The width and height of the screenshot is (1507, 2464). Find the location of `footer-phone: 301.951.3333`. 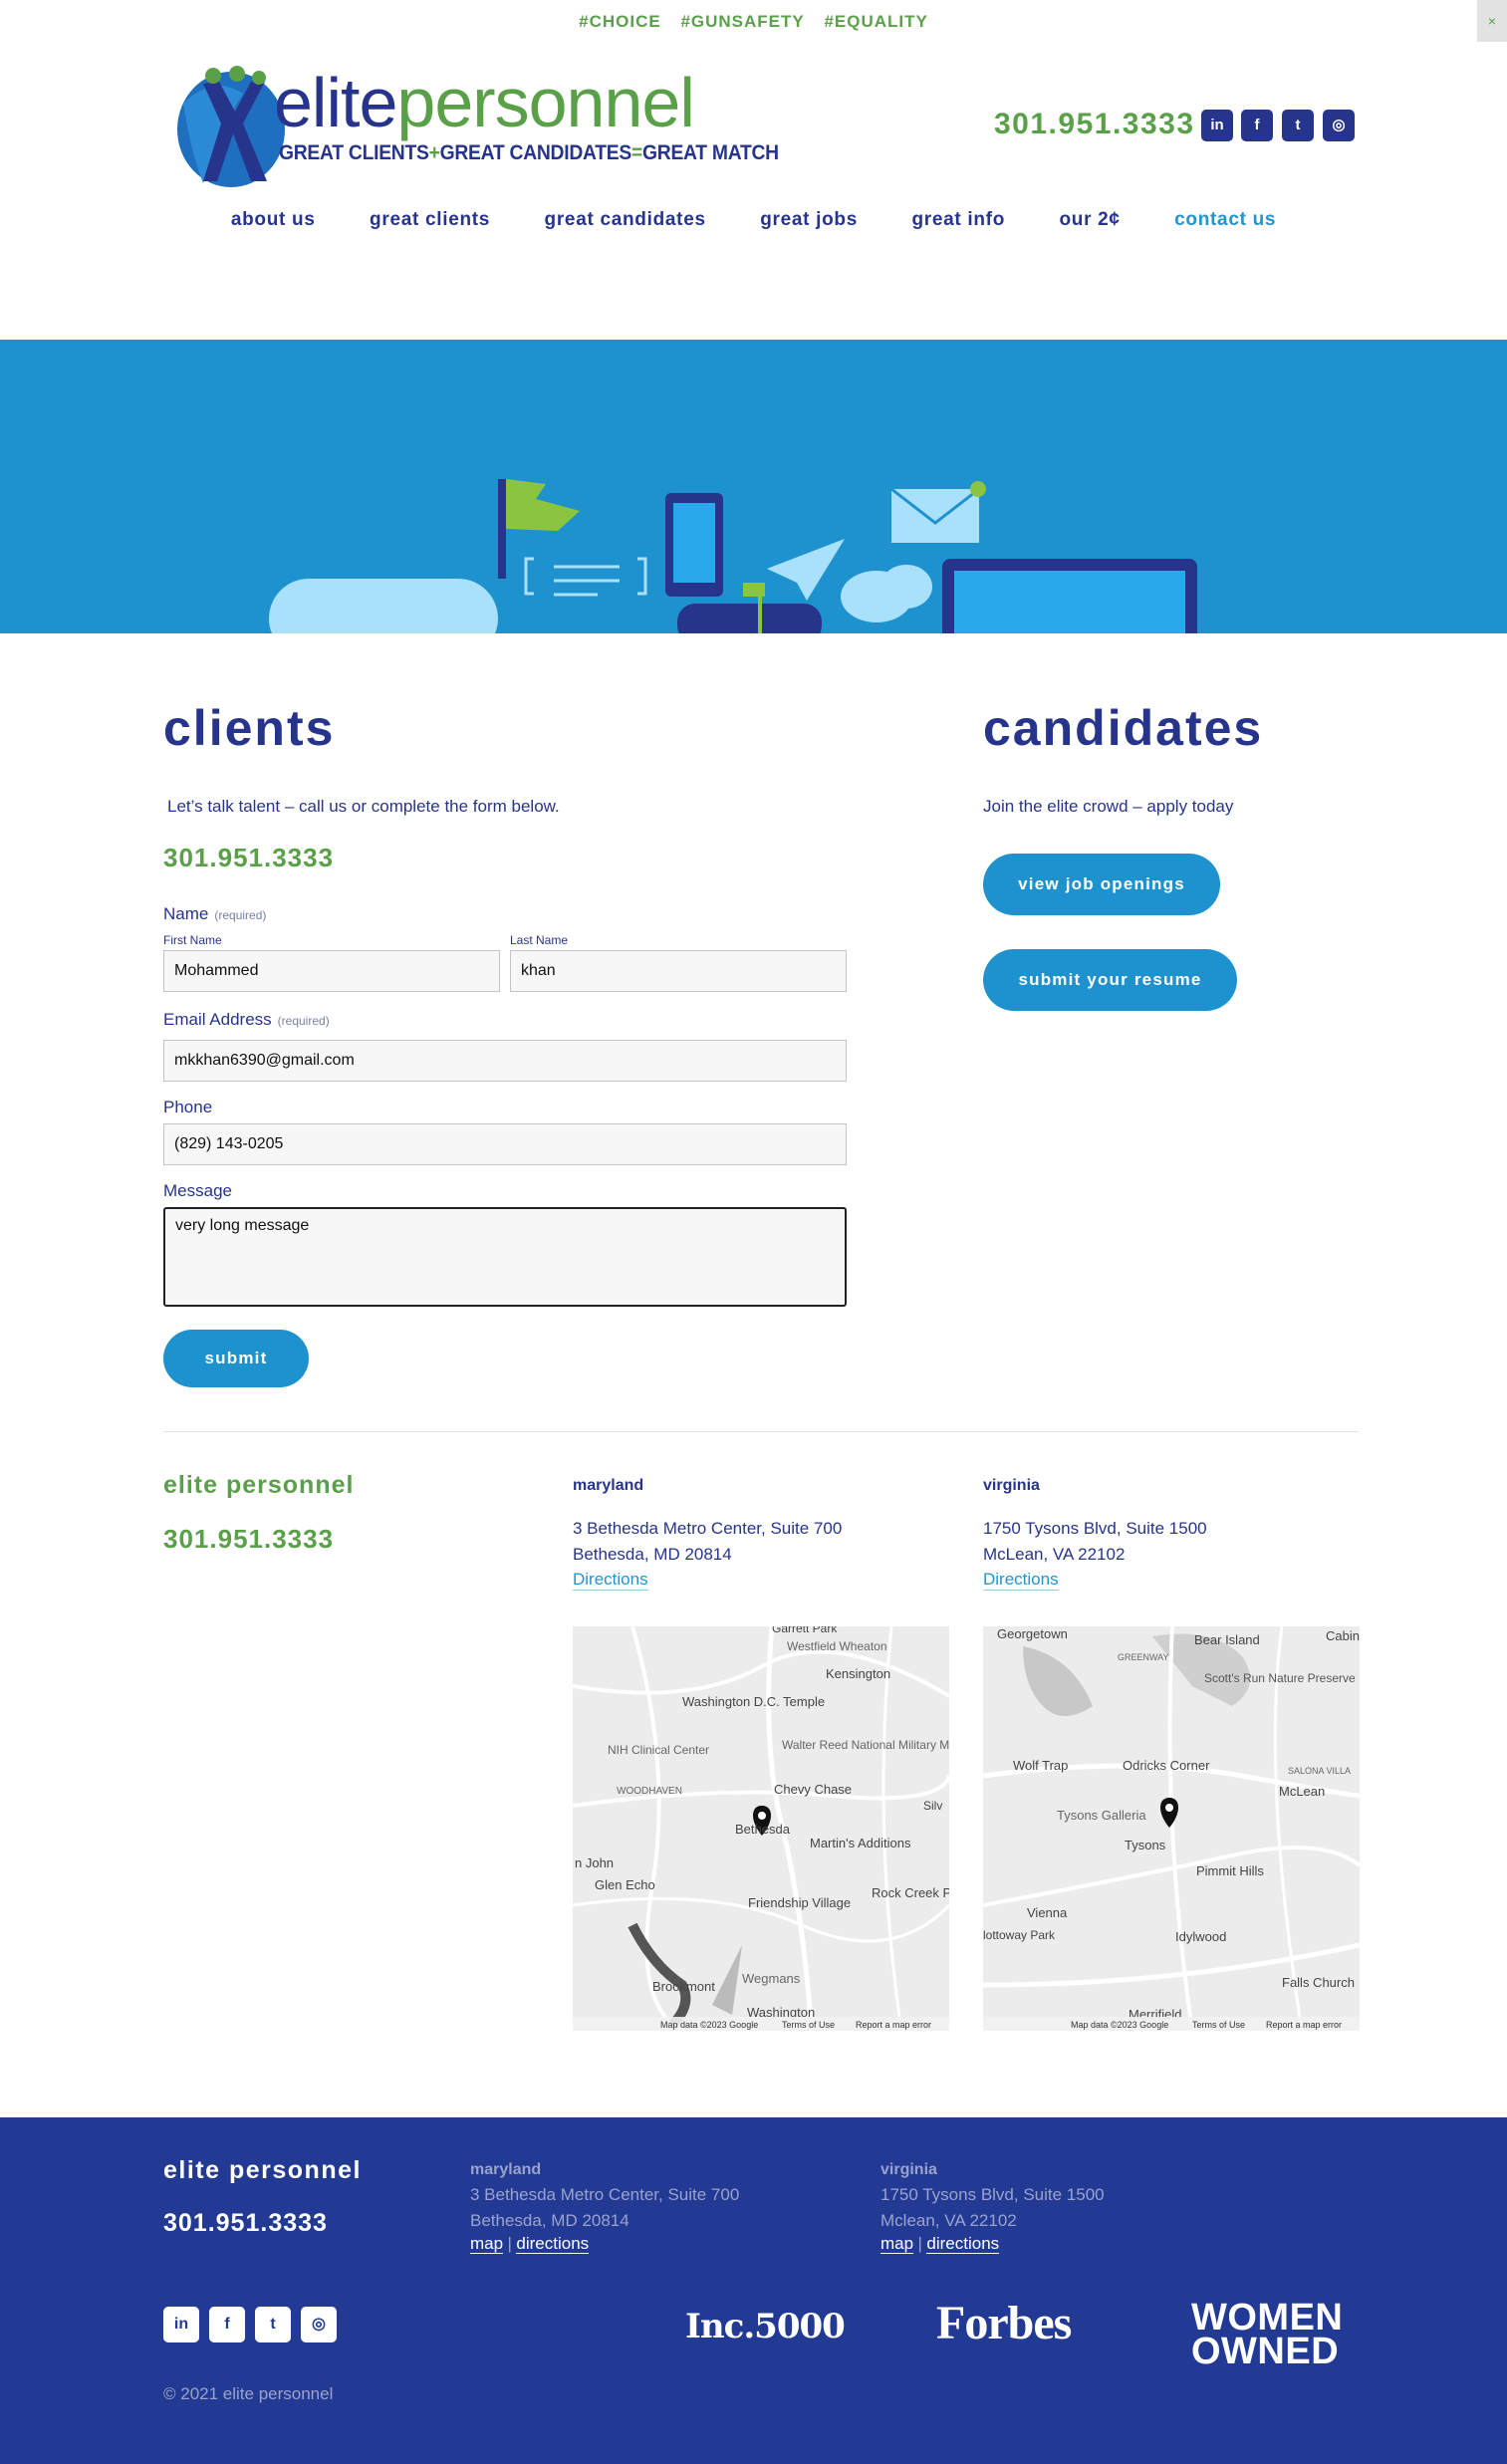

footer-phone: 301.951.3333 is located at coordinates (245, 2223).